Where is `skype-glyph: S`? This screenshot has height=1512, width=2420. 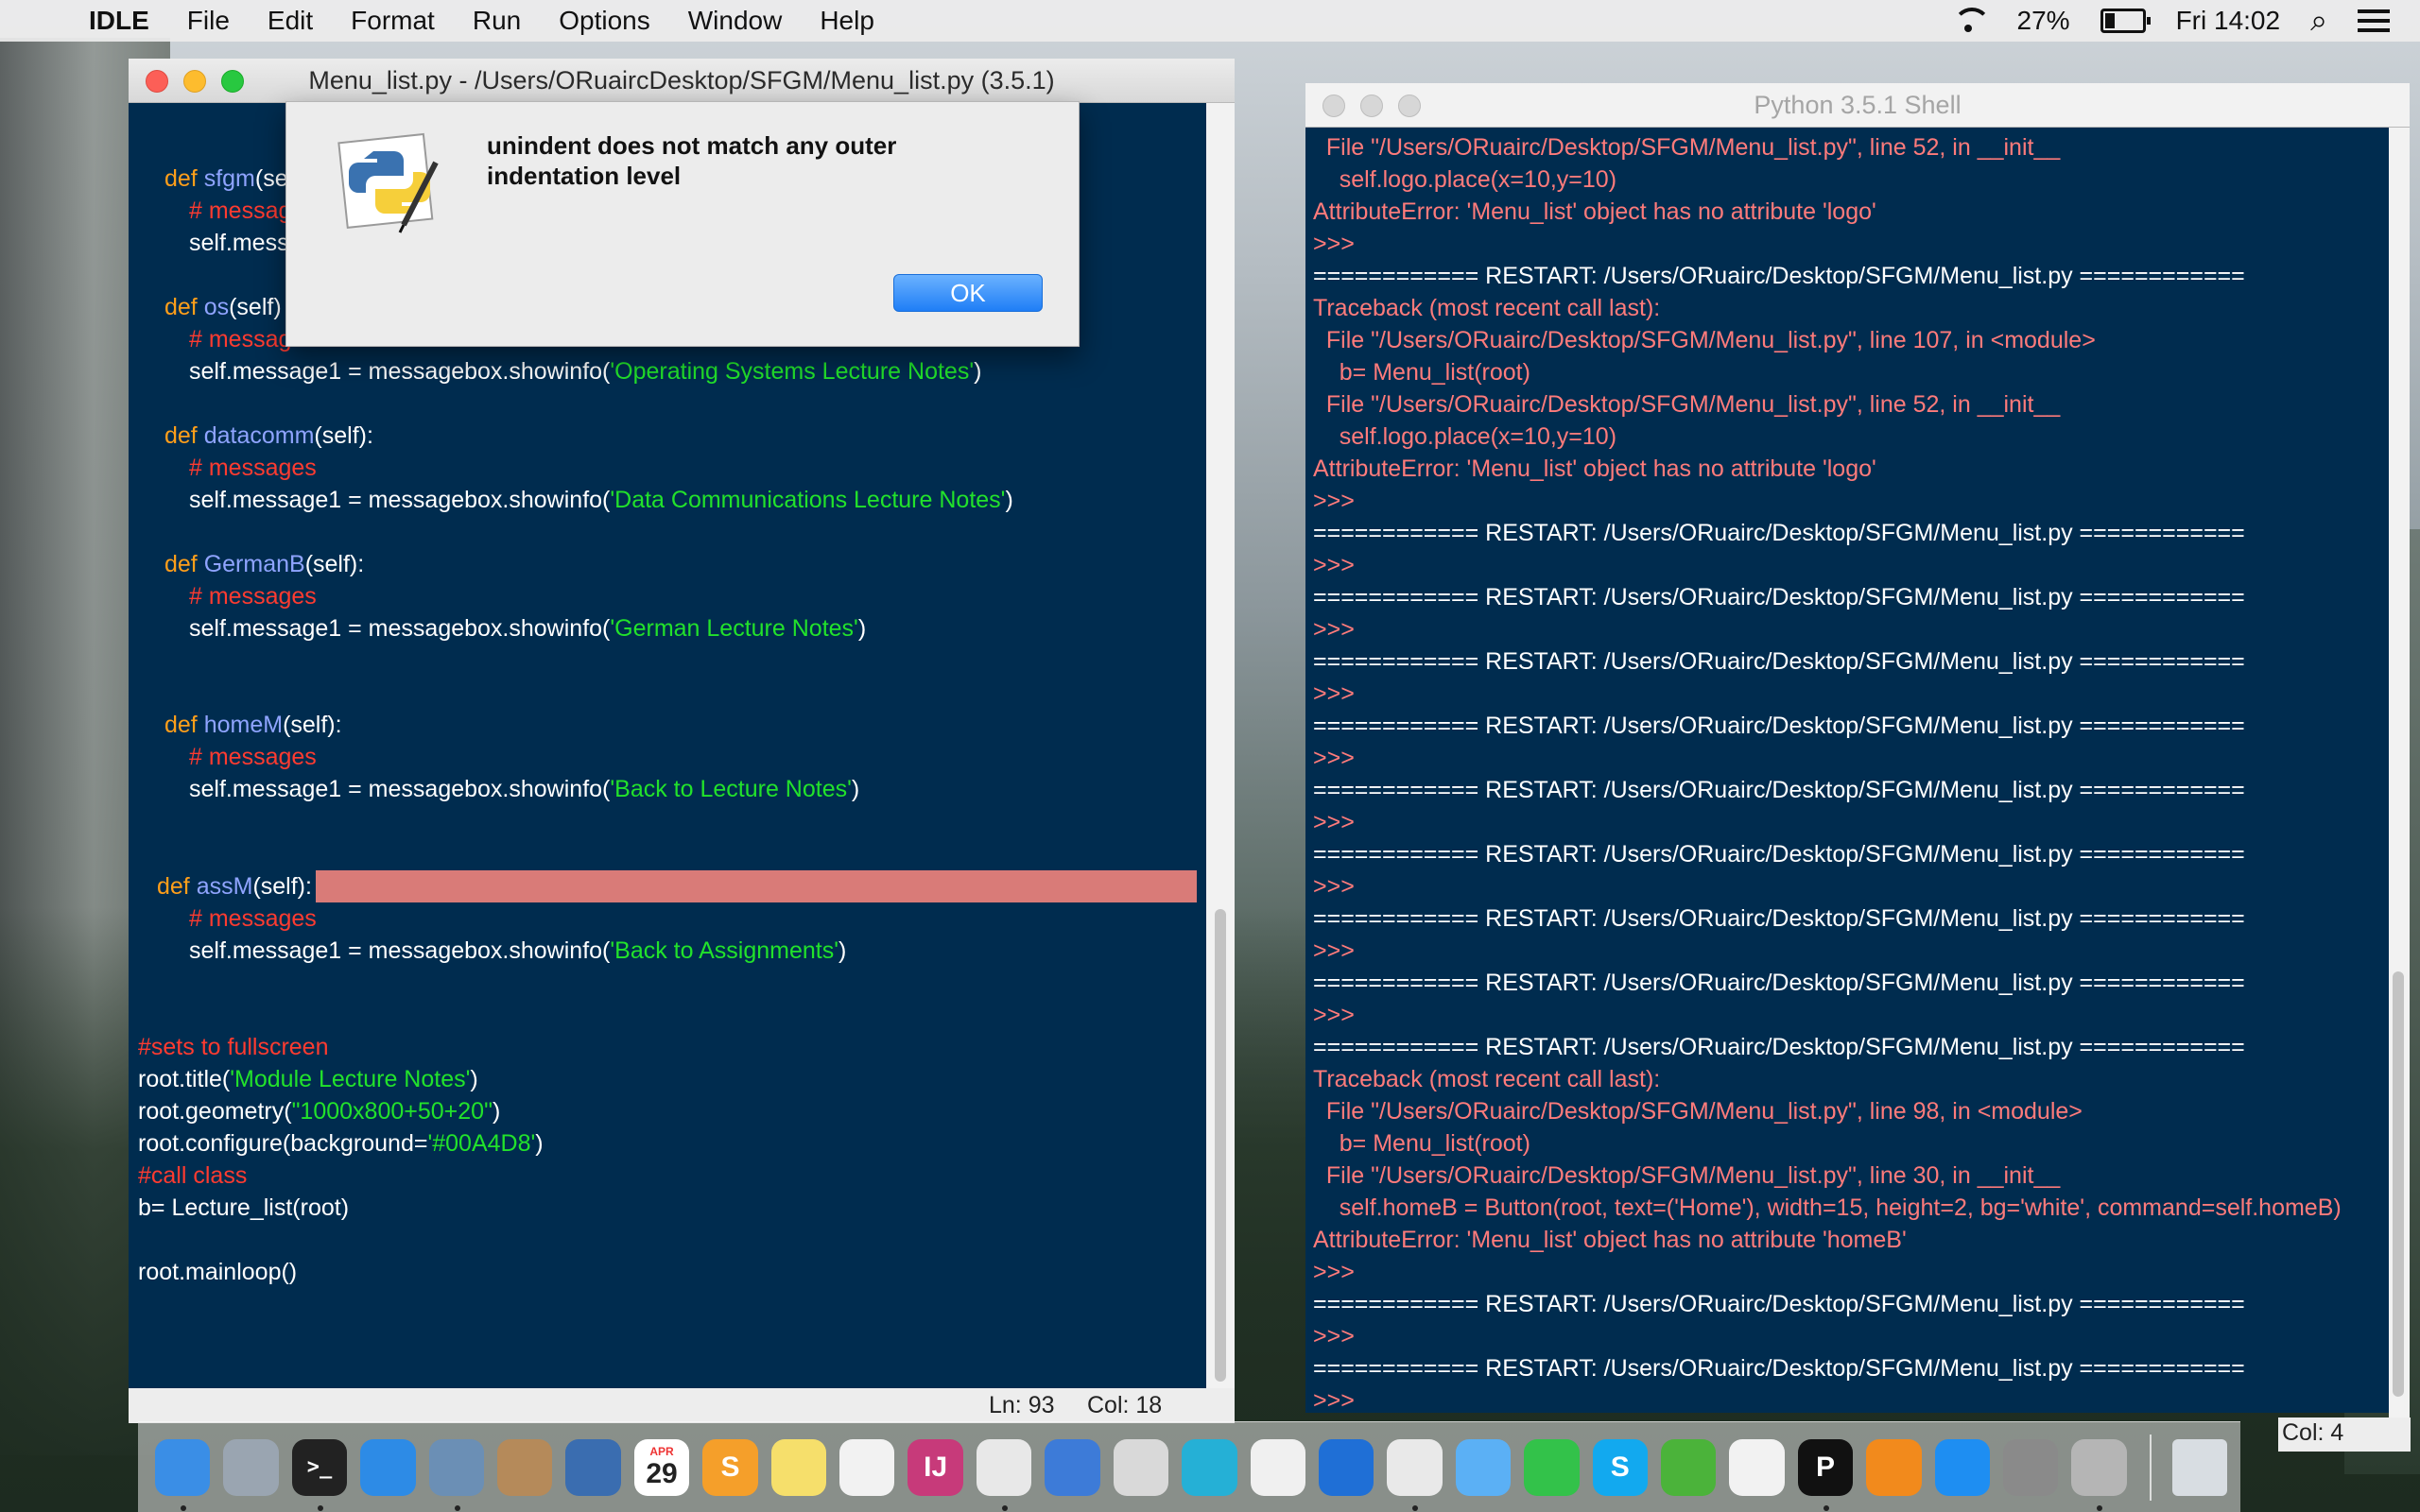 skype-glyph: S is located at coordinates (1620, 1467).